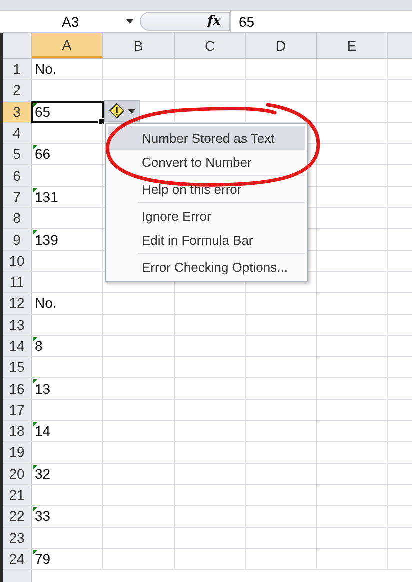 This screenshot has width=412, height=582. I want to click on table-cell: 13, so click(67, 388).